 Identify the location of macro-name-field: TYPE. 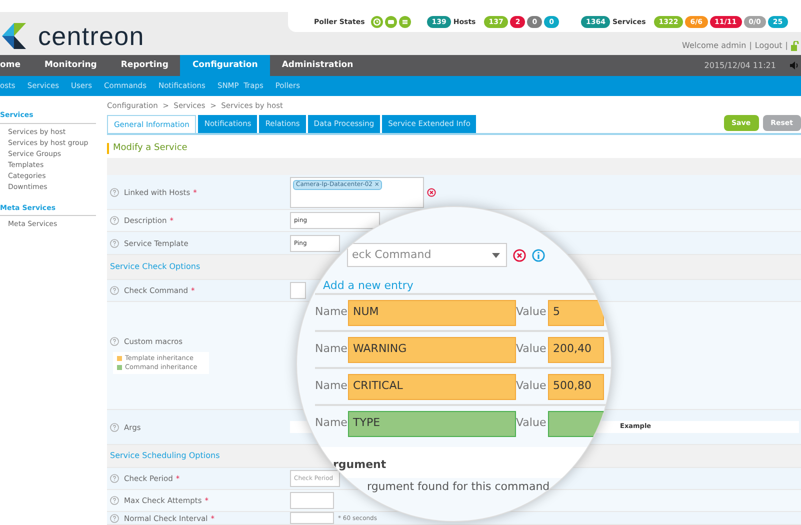
(432, 423).